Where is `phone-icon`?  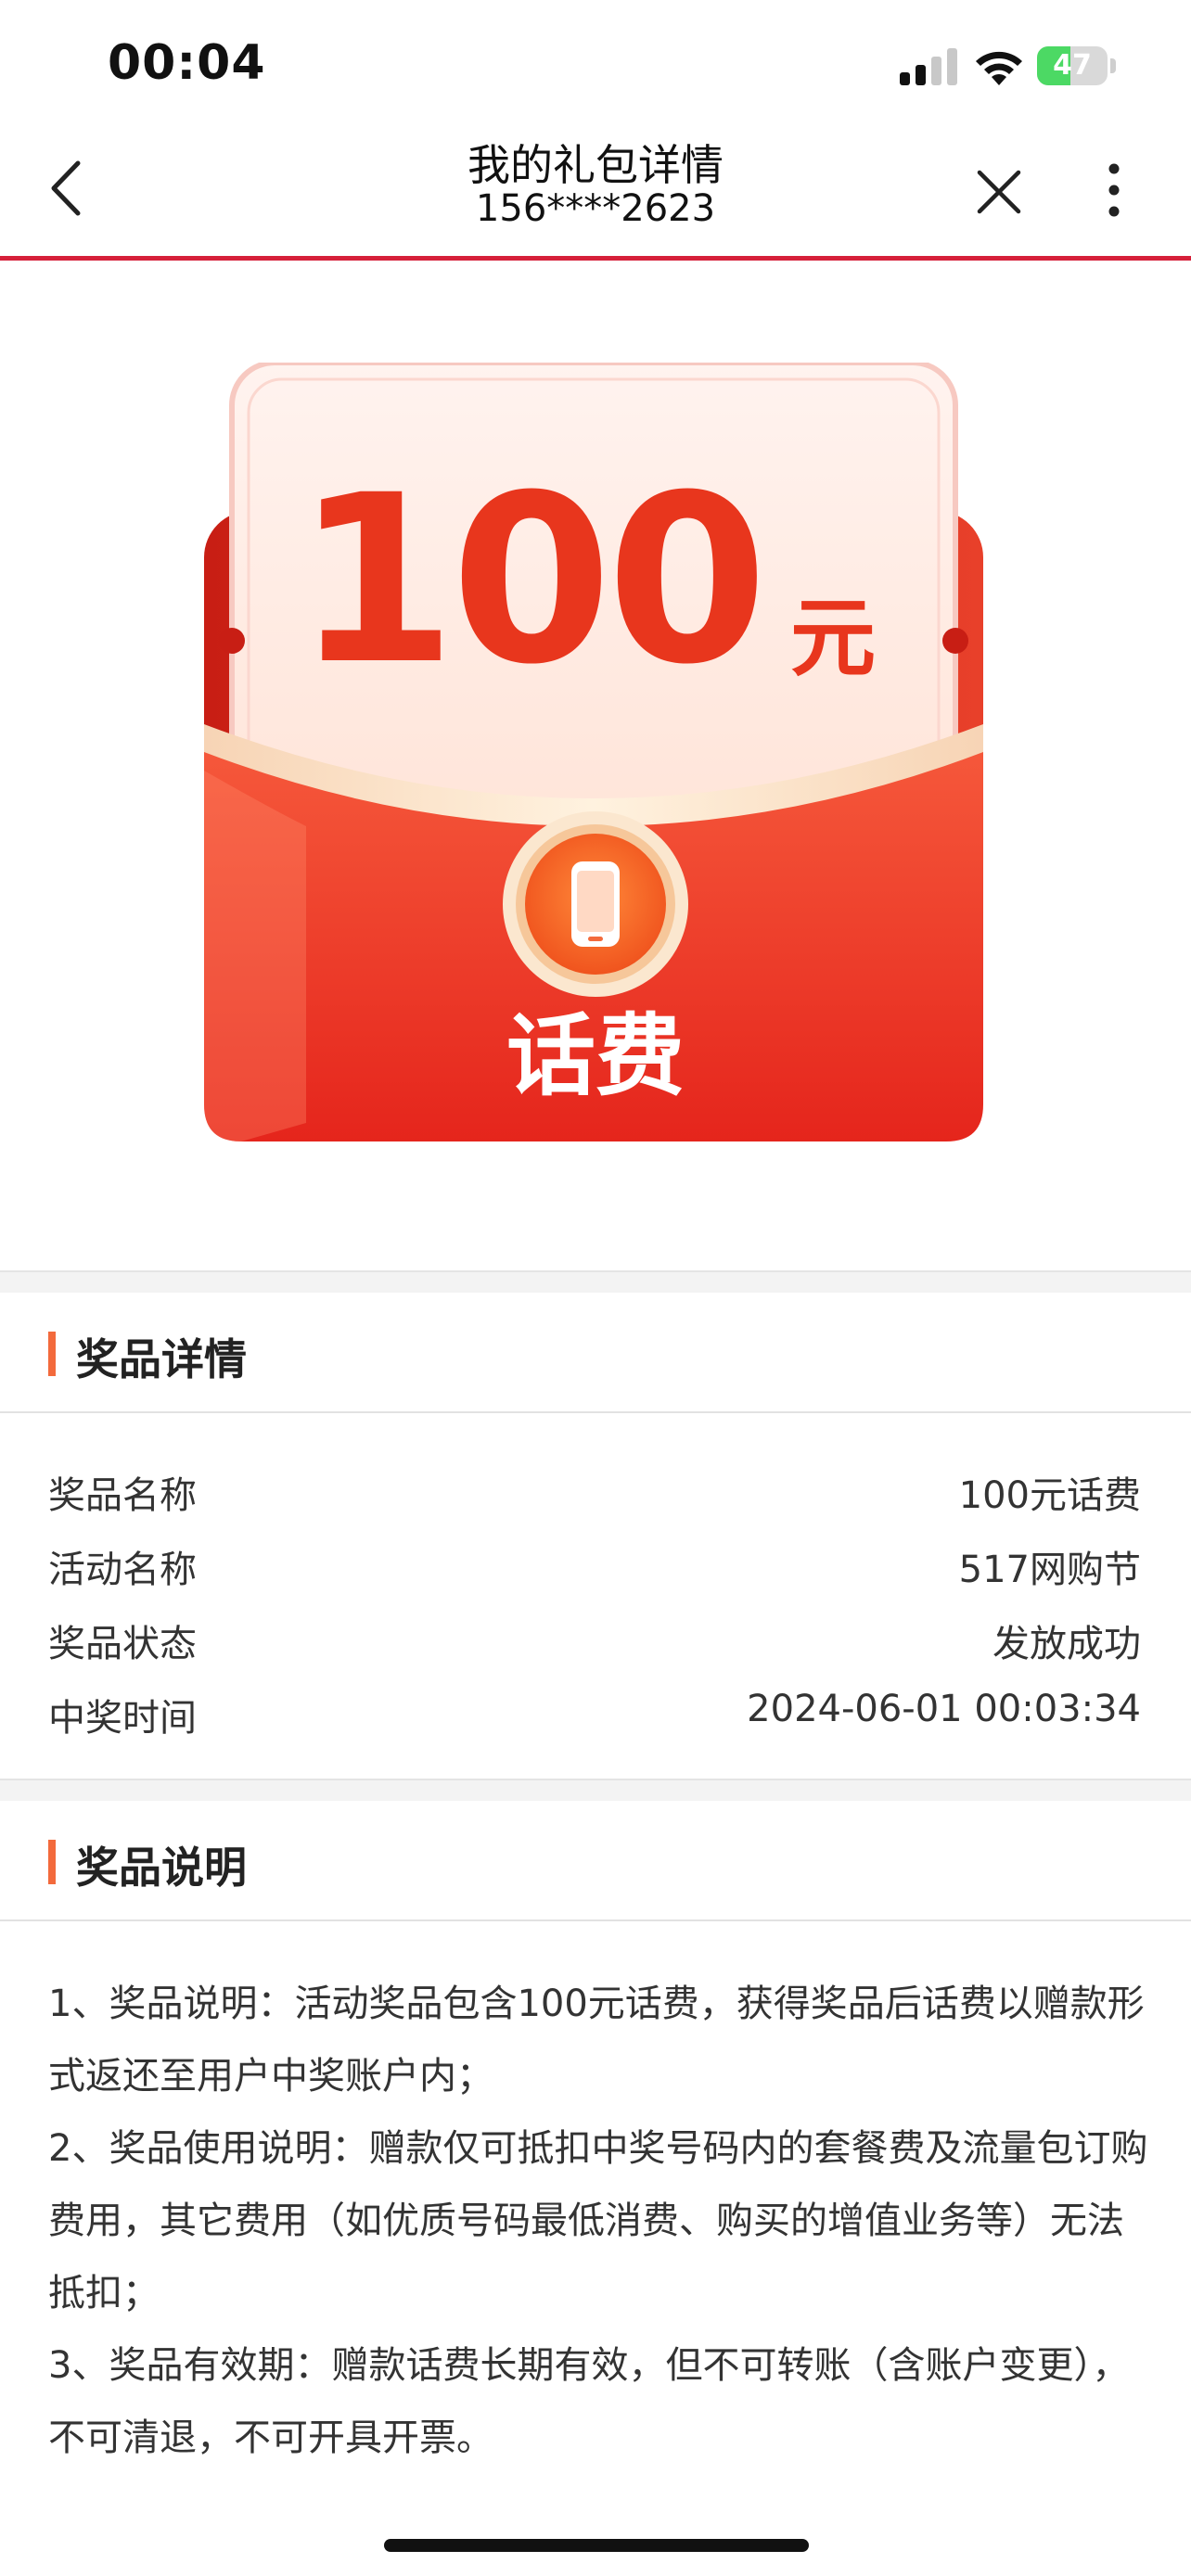 phone-icon is located at coordinates (595, 904).